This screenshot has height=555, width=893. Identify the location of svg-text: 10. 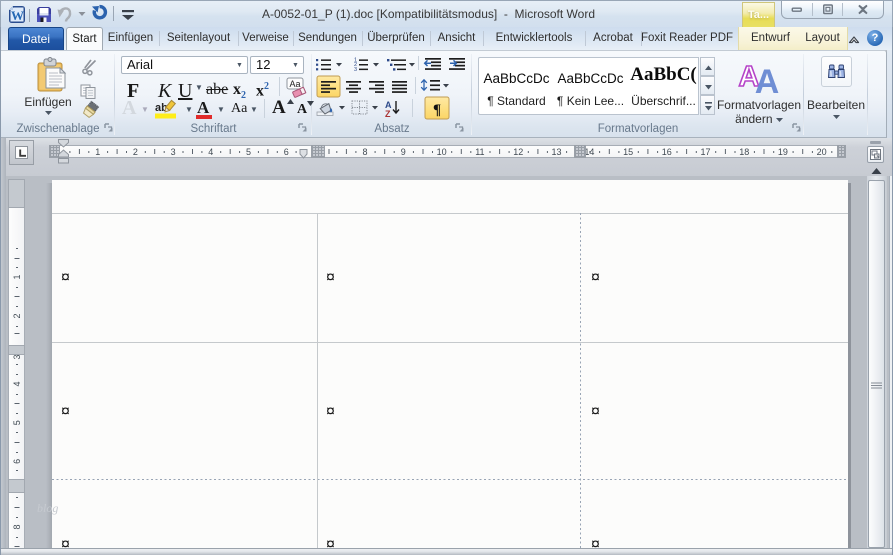
(442, 152).